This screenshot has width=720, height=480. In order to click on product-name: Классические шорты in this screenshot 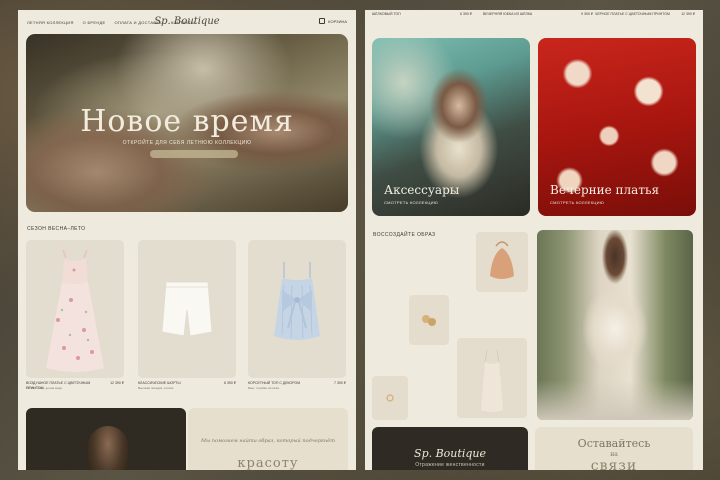, I will do `click(173, 383)`.